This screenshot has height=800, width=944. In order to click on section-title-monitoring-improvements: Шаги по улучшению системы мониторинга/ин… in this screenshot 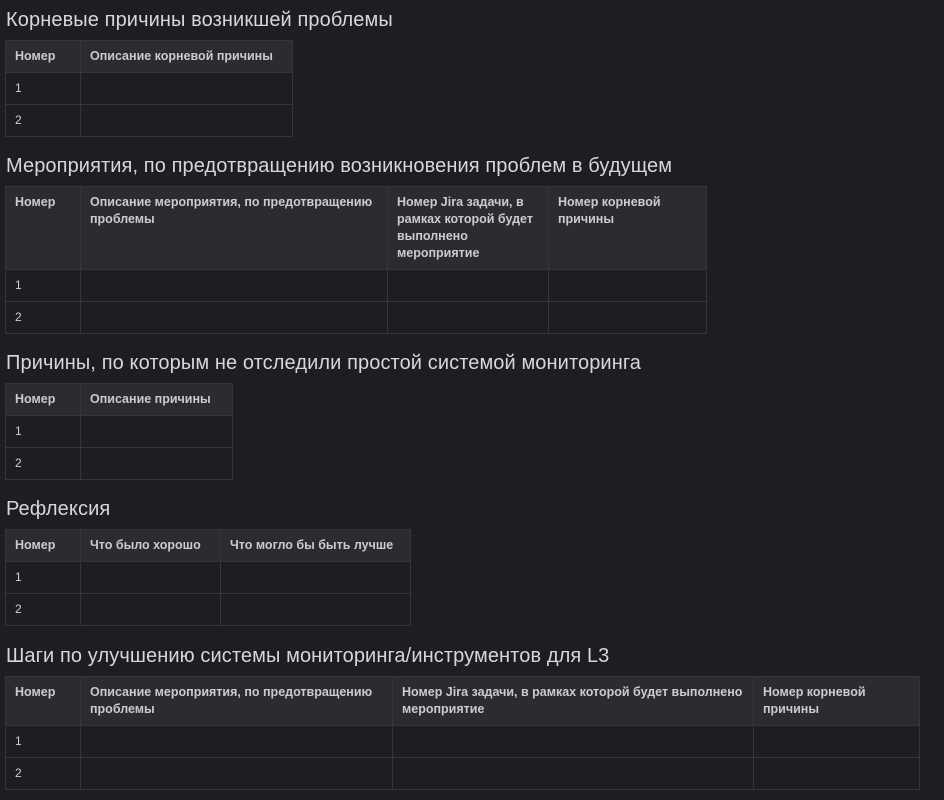, I will do `click(308, 656)`.